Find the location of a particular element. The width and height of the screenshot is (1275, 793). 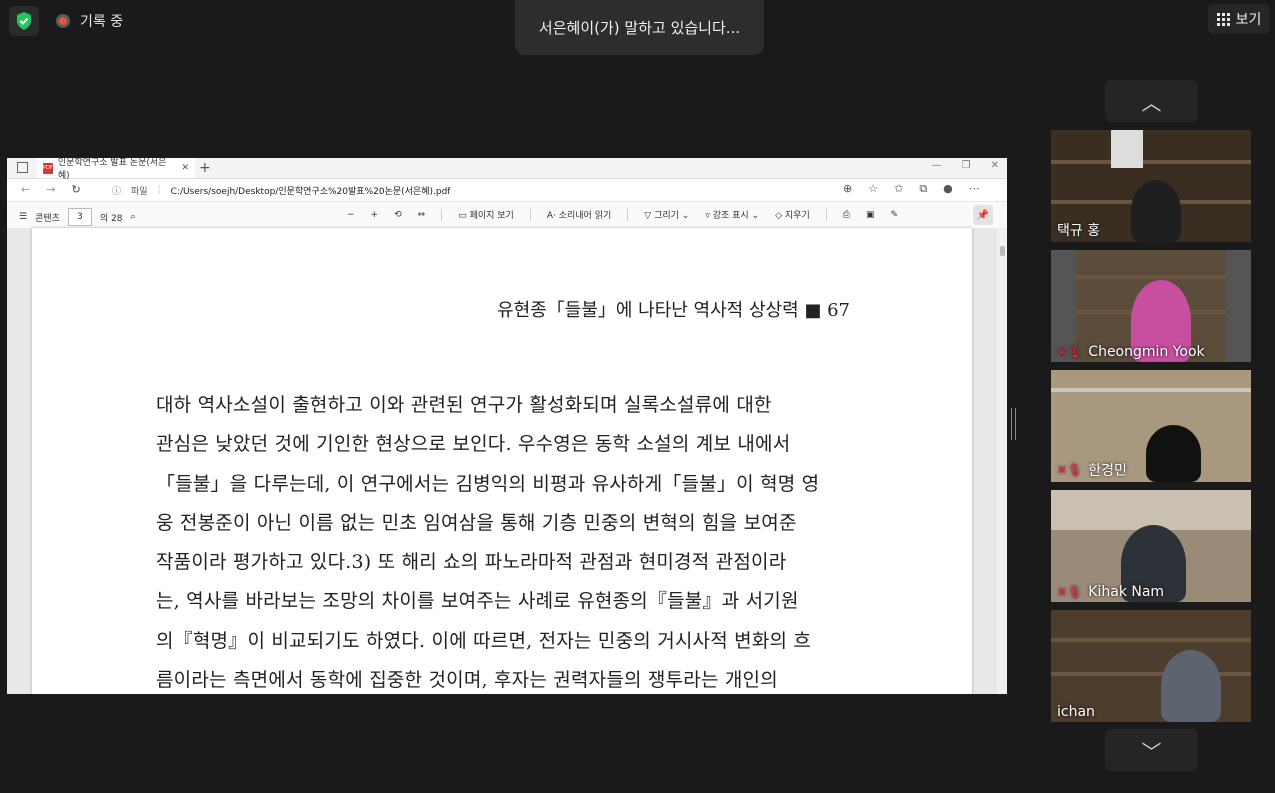

erase-button: ◇ 지우기 is located at coordinates (792, 214).